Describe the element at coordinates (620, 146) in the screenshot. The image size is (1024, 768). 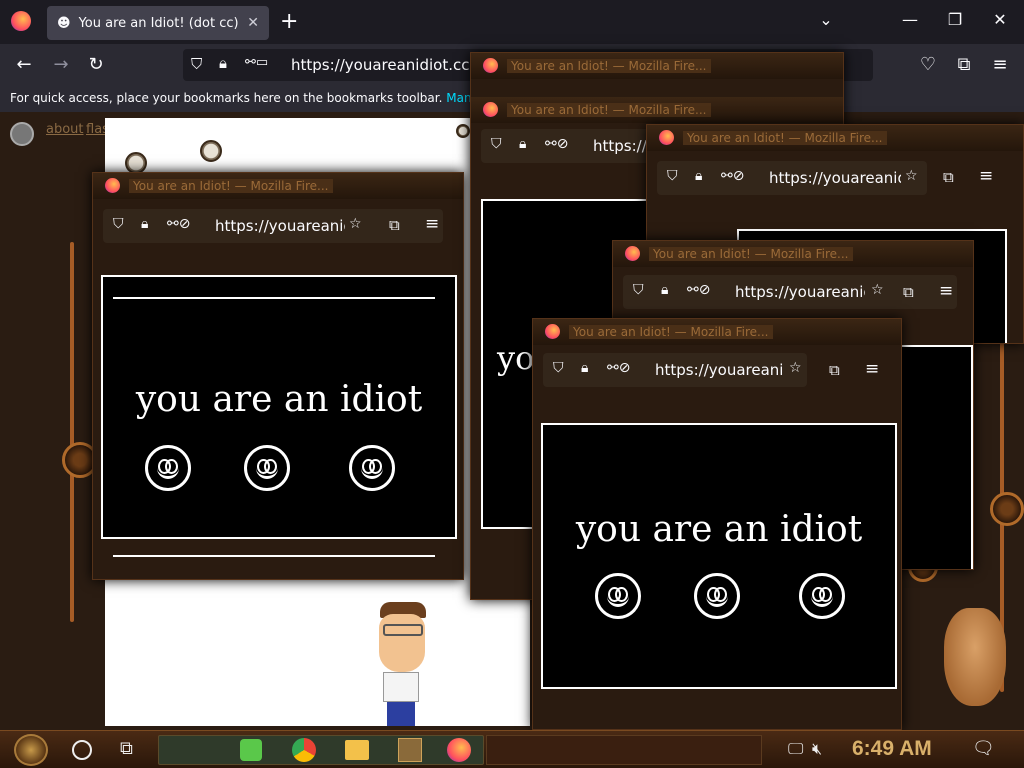
I see `popup-url-text: https://` at that location.